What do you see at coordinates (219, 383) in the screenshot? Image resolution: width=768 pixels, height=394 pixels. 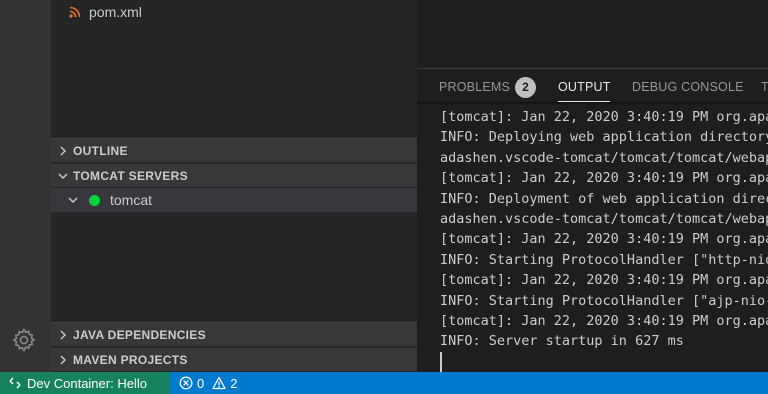 I see `warning-icon` at bounding box center [219, 383].